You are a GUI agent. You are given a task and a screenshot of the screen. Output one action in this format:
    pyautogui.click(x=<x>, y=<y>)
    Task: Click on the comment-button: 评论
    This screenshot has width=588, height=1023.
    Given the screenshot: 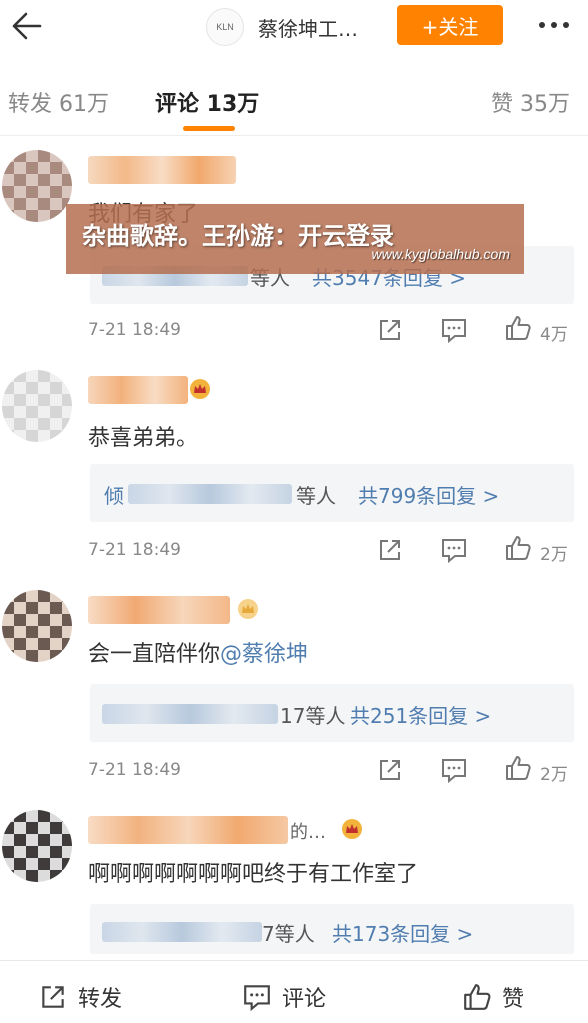 What is the action you would take?
    pyautogui.click(x=284, y=997)
    